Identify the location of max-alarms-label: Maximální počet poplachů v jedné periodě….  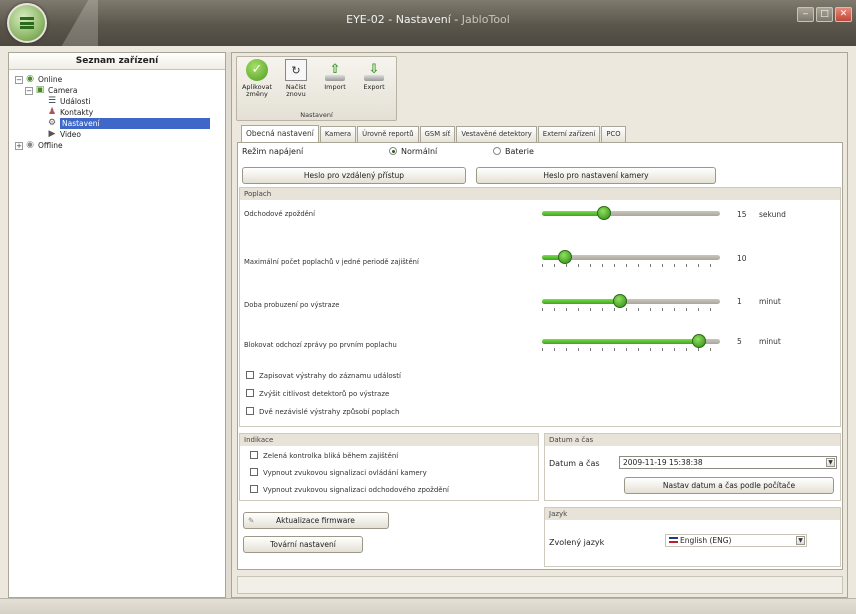
(331, 262).